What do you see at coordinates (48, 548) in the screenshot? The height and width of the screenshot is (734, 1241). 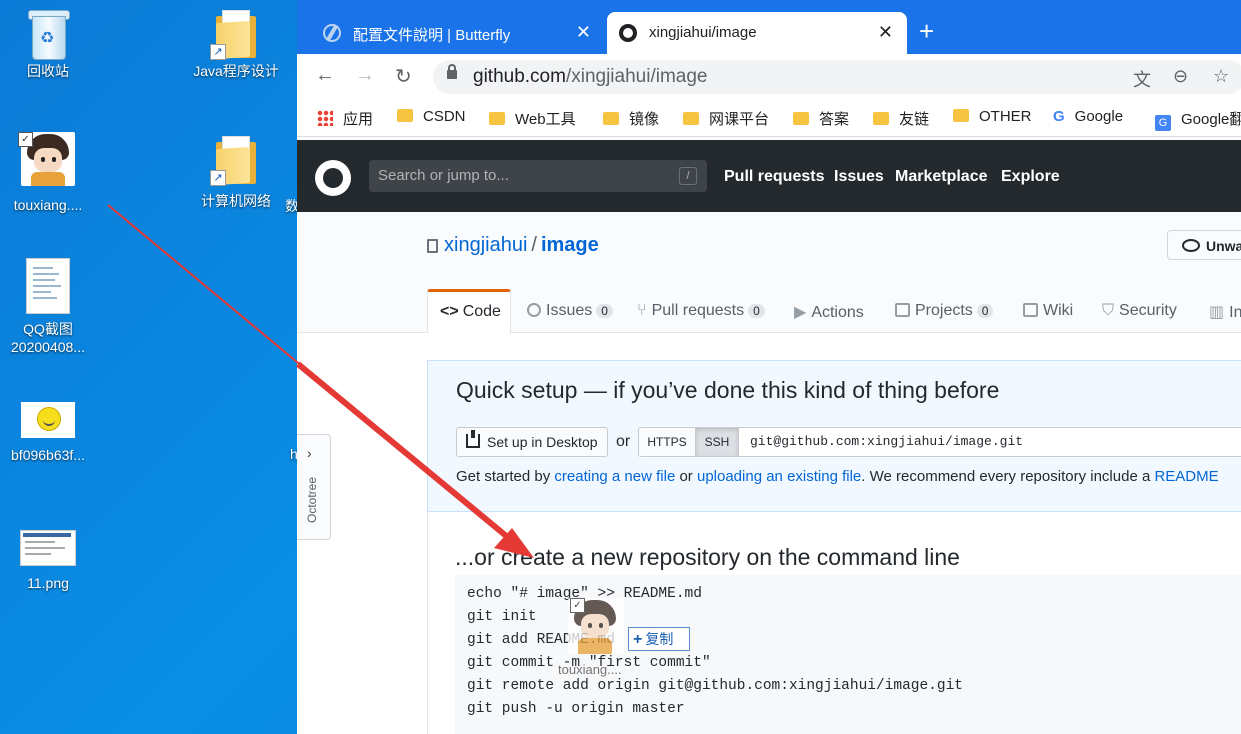 I see `png-image-icon` at bounding box center [48, 548].